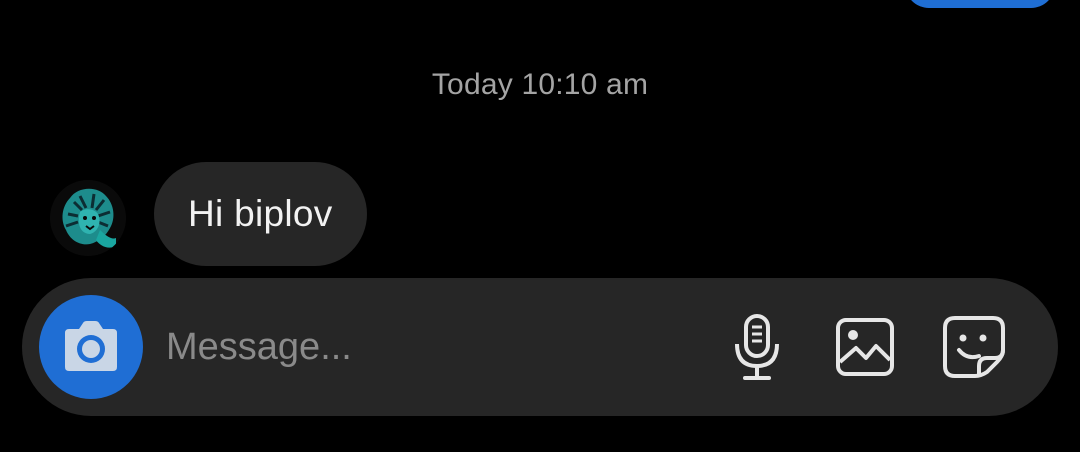 The width and height of the screenshot is (1080, 452). I want to click on message-input, so click(426, 347).